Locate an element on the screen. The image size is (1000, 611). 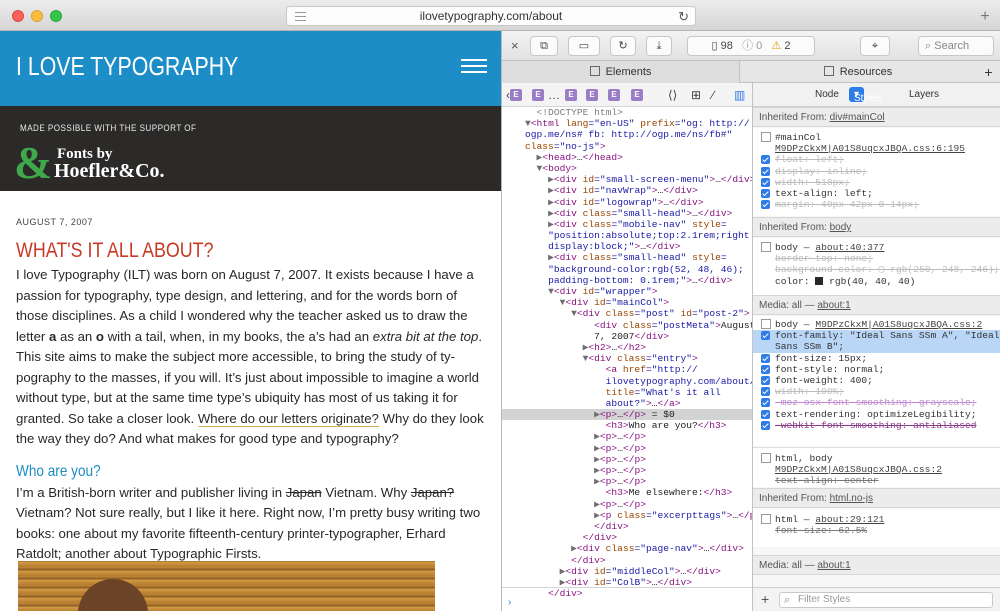
dom-node: ▼<div class="post" id="post-2"> is located at coordinates (627, 313).